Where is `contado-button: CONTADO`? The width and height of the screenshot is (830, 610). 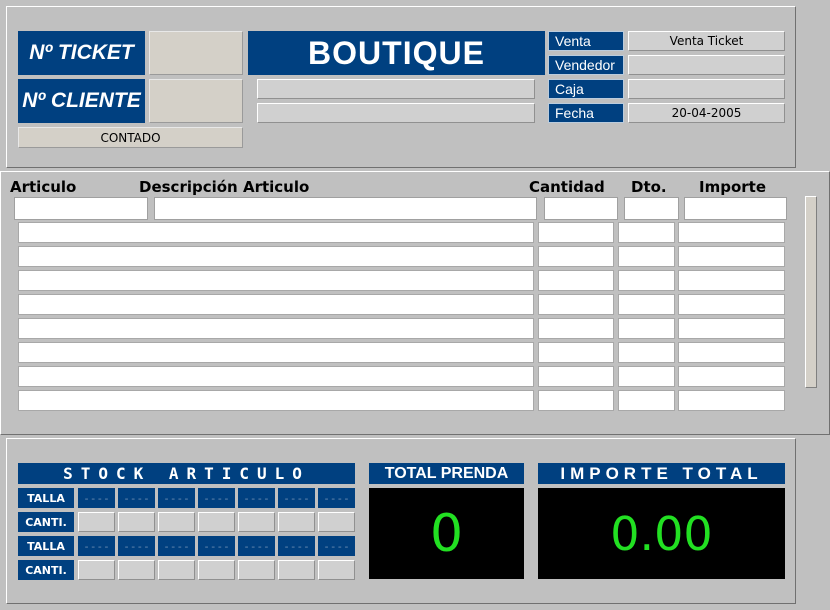
contado-button: CONTADO is located at coordinates (130, 137).